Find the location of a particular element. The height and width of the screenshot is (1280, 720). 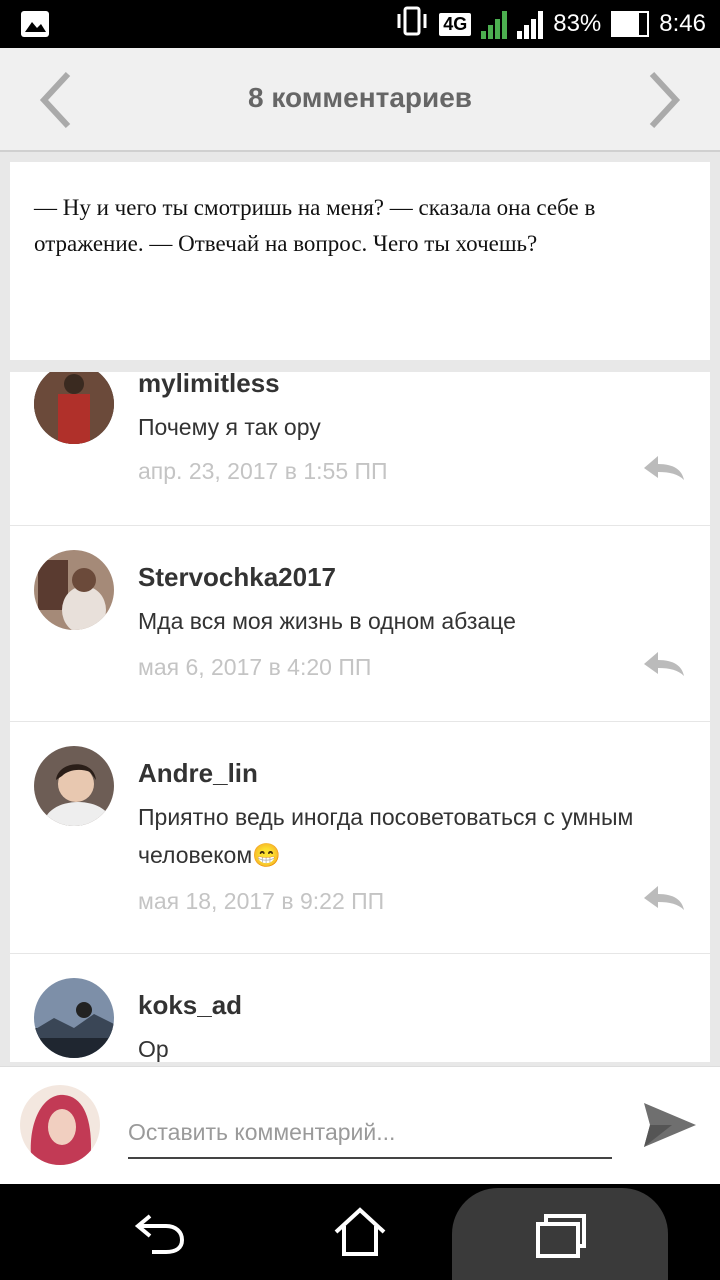

header: 8 комментариев is located at coordinates (360, 100).